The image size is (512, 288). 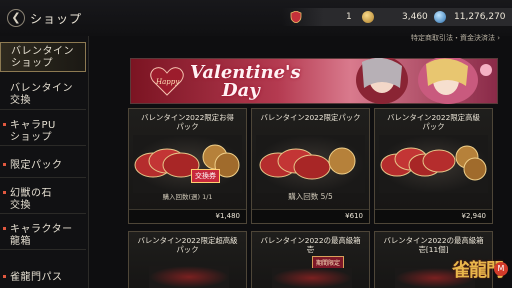 I want to click on orb-value: 11,276,270, so click(x=480, y=17).